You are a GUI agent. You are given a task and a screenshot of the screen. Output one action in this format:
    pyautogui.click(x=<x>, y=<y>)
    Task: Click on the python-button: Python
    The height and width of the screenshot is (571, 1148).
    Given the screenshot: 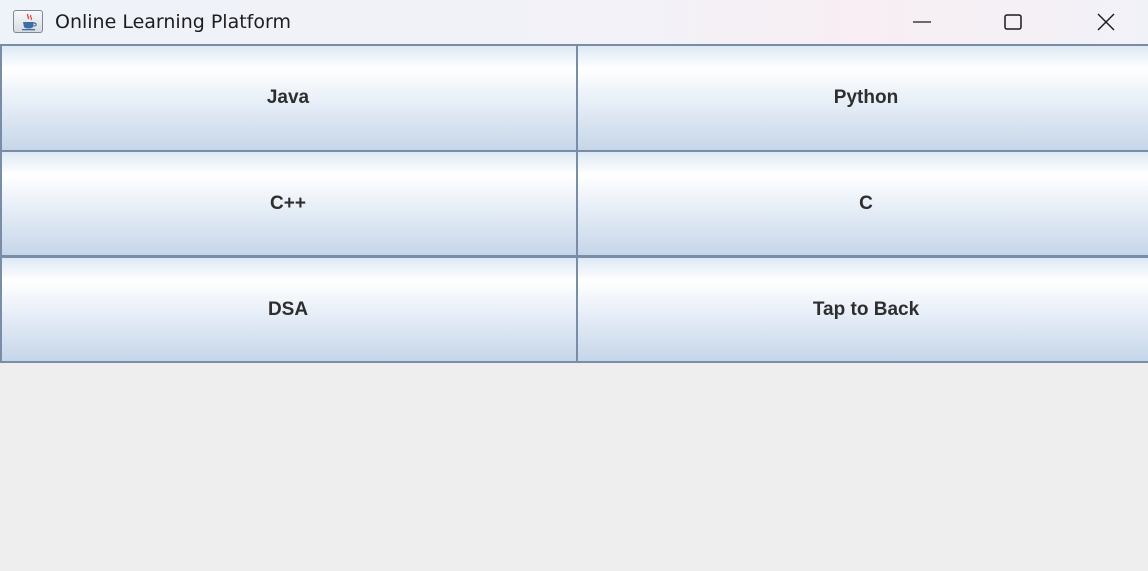 What is the action you would take?
    pyautogui.click(x=862, y=98)
    